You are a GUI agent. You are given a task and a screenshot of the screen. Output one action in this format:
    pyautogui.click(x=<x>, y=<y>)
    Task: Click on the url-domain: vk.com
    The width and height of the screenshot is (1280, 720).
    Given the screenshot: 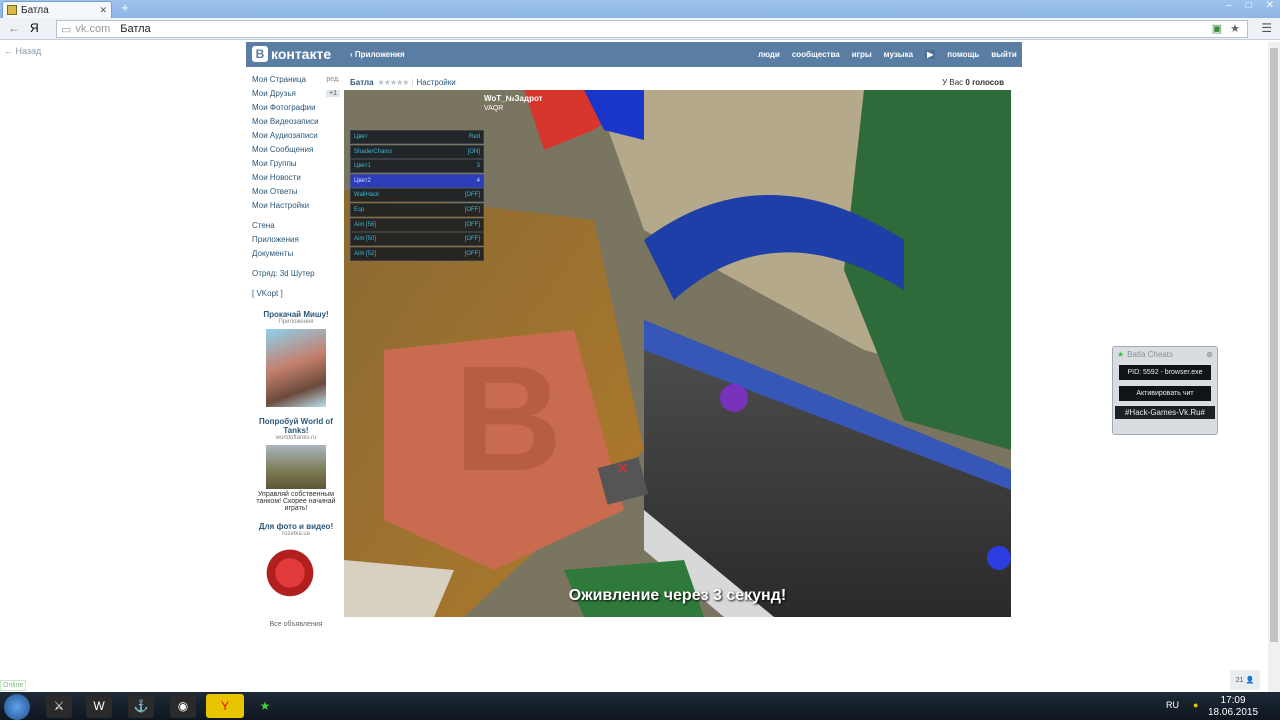 What is the action you would take?
    pyautogui.click(x=93, y=29)
    